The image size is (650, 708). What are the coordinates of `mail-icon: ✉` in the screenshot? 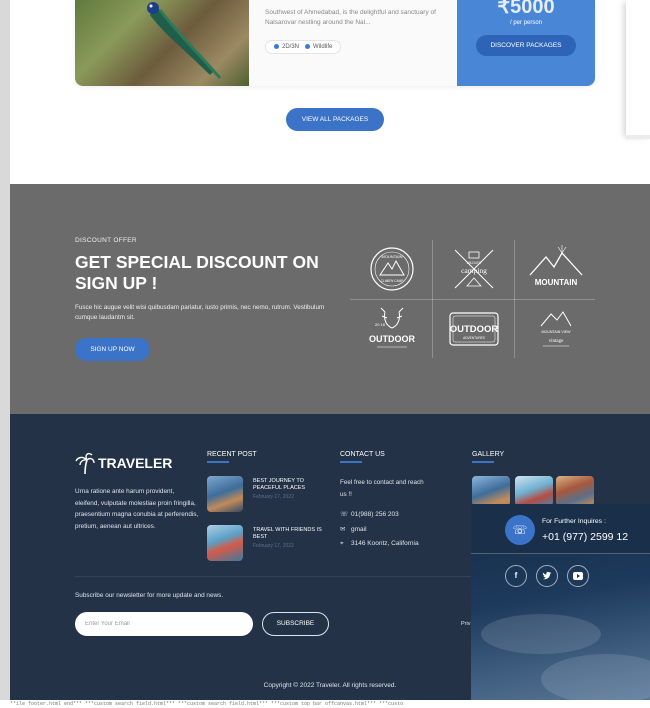 It's located at (343, 529).